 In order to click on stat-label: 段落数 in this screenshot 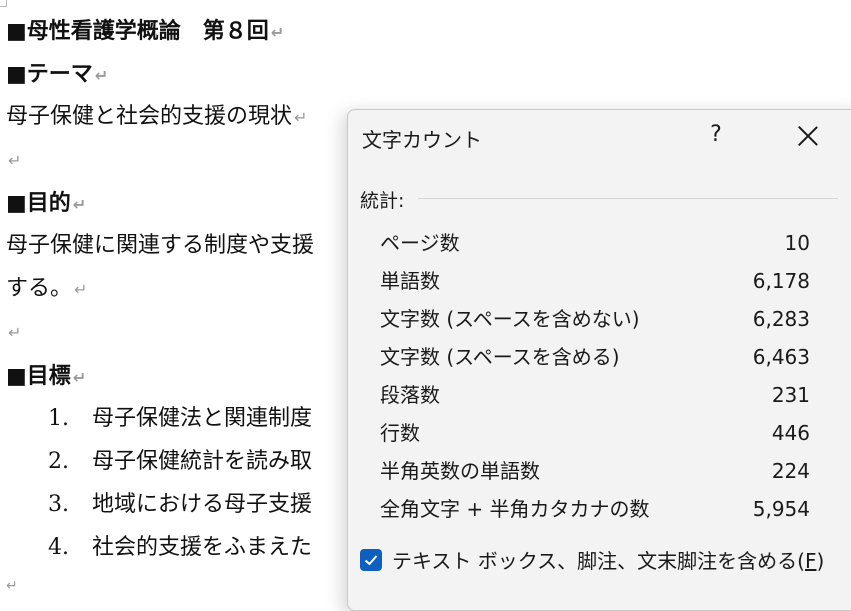, I will do `click(410, 395)`.